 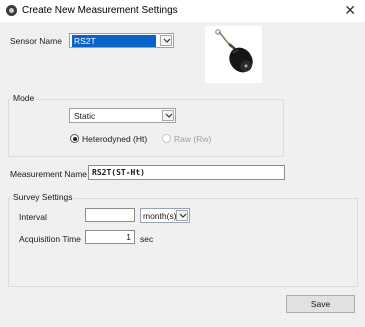 I want to click on measurement-name-value: RS2T(ST-Ht), so click(x=118, y=172).